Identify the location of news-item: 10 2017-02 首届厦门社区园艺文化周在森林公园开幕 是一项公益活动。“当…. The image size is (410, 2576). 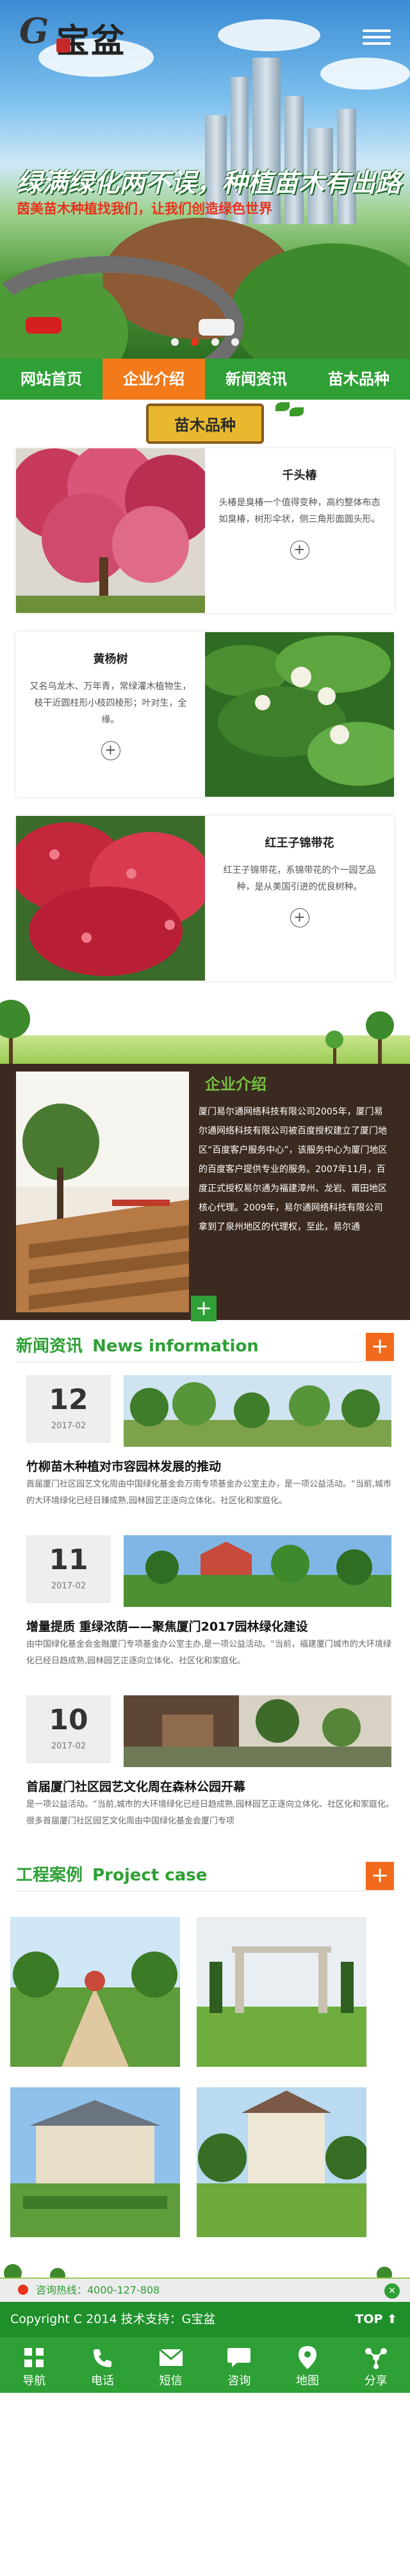
(205, 1760).